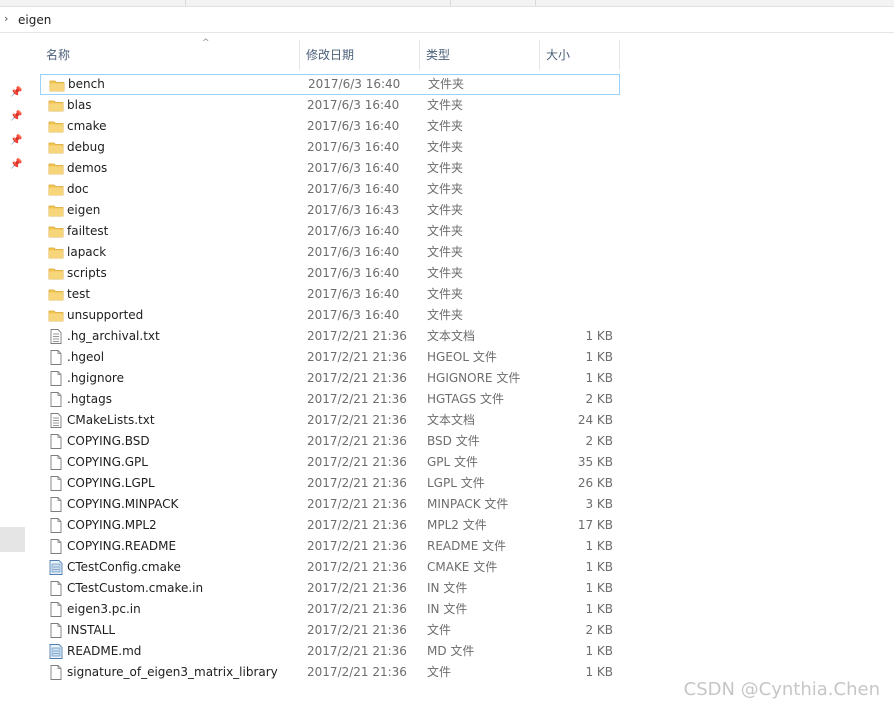 The height and width of the screenshot is (708, 894). What do you see at coordinates (330, 189) in the screenshot?
I see `file-row: doc 2017/6/3 16:40 文件夹` at bounding box center [330, 189].